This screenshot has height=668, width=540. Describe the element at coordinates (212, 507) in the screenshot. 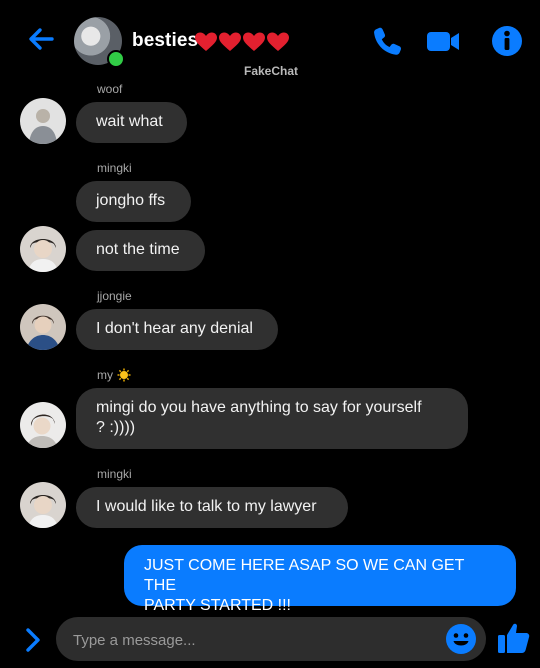

I see `message-bubble: I would like to talk to my lawyer` at that location.